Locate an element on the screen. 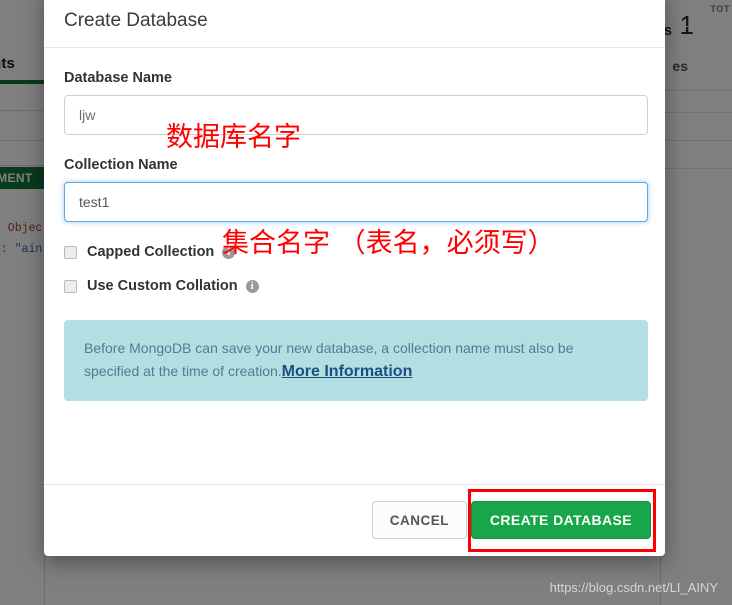 Image resolution: width=732 pixels, height=605 pixels. dialog-title: Create Database is located at coordinates (136, 20).